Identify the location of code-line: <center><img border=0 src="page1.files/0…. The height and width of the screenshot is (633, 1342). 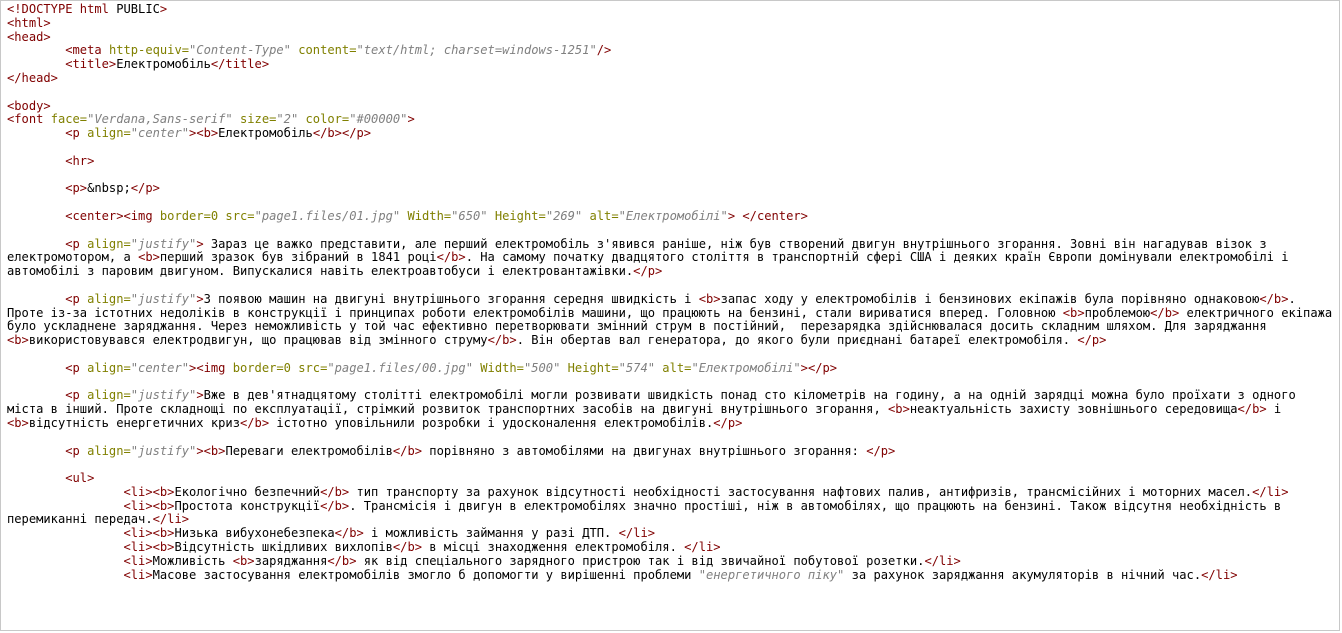
(673, 216).